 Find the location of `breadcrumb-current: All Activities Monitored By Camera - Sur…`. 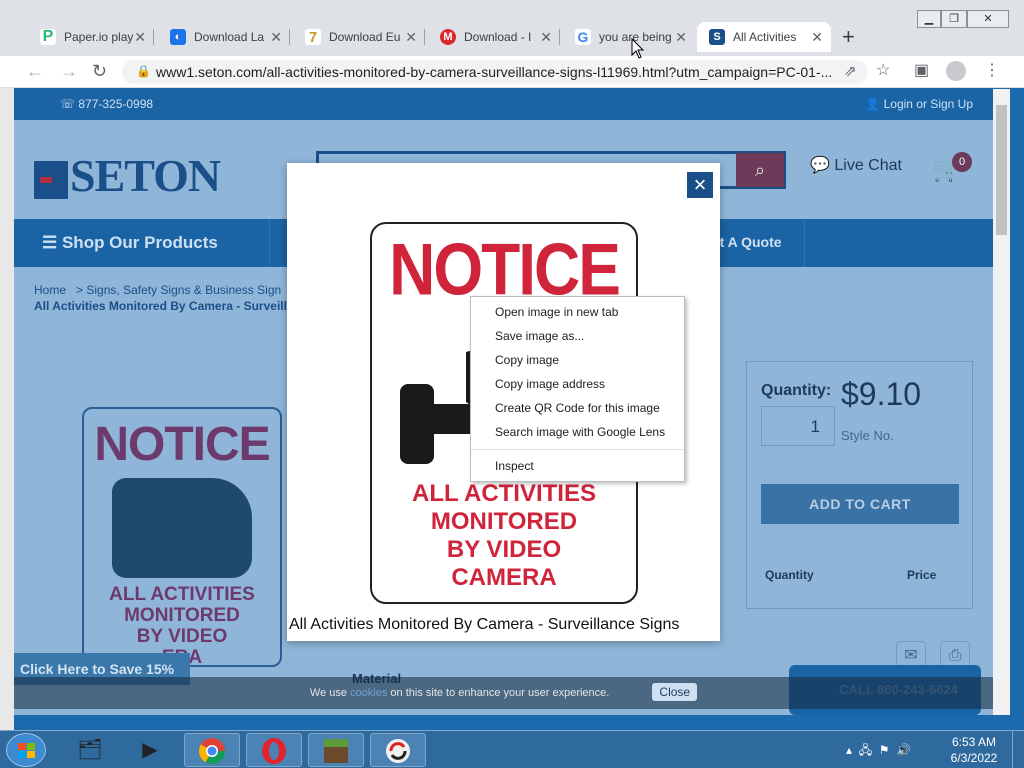

breadcrumb-current: All Activities Monitored By Camera - Sur… is located at coordinates (160, 306).